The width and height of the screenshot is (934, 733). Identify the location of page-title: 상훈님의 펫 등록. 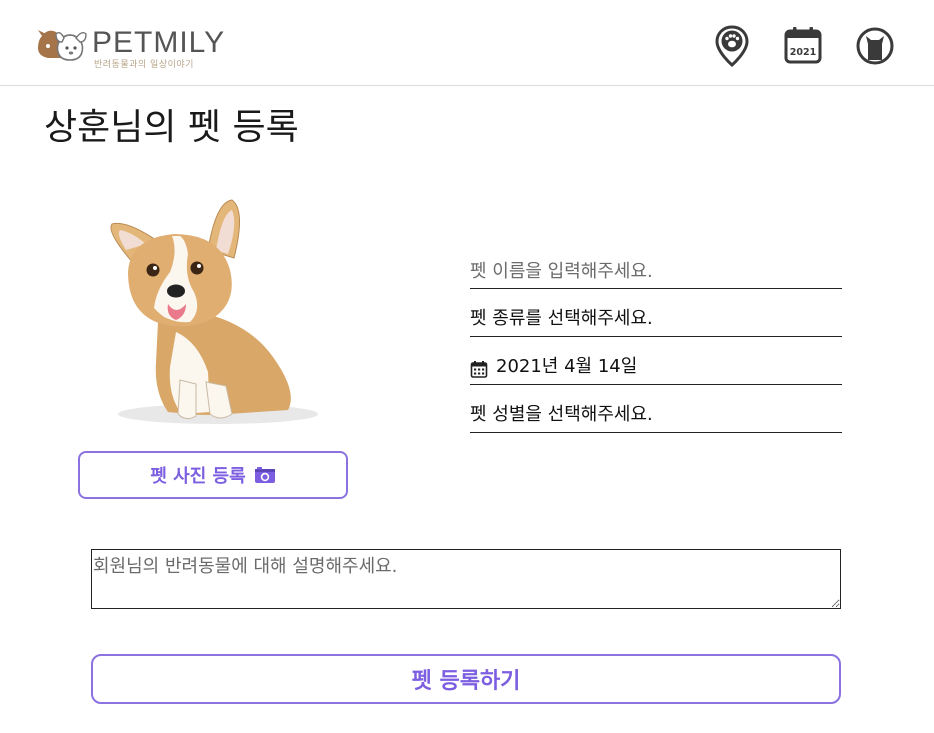
(171, 127).